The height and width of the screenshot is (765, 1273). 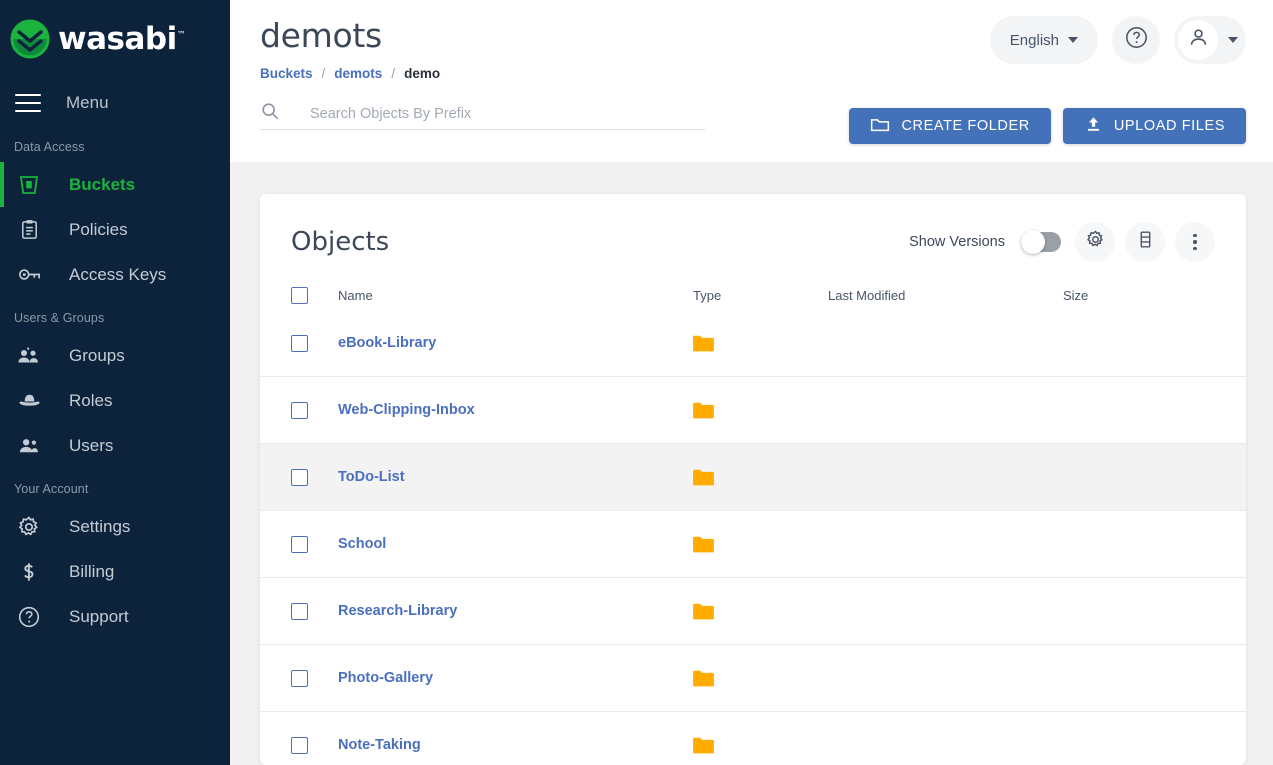 What do you see at coordinates (1043, 40) in the screenshot?
I see `language-selector: English` at bounding box center [1043, 40].